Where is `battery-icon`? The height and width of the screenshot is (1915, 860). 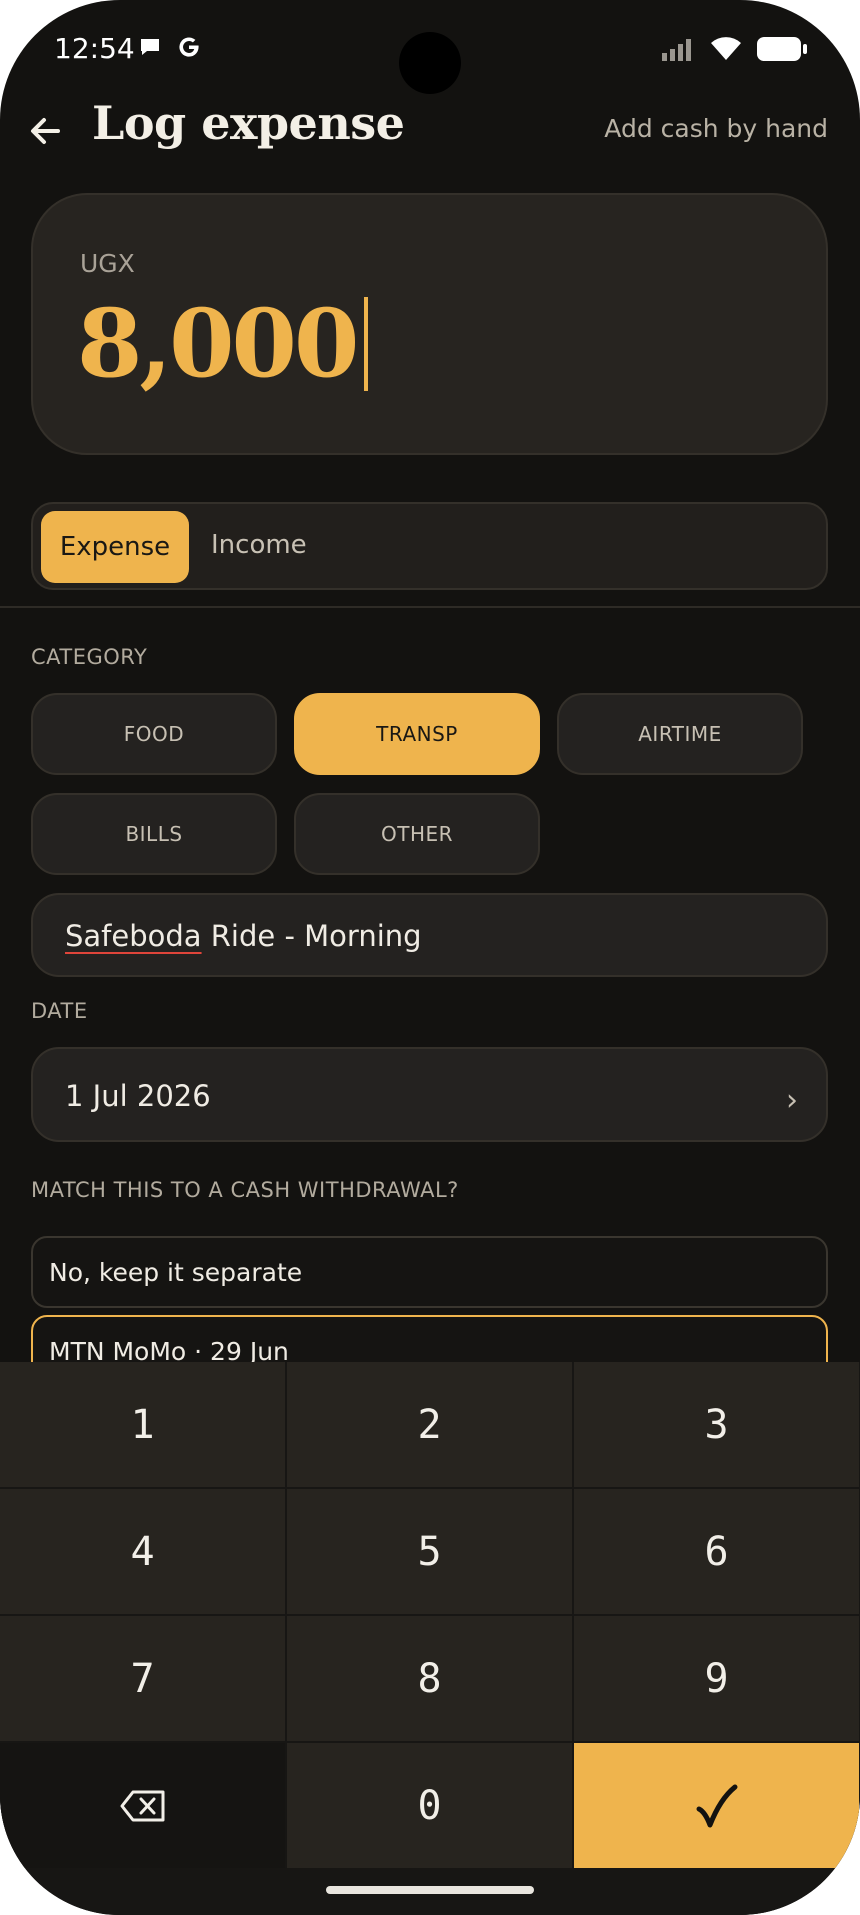
battery-icon is located at coordinates (782, 49).